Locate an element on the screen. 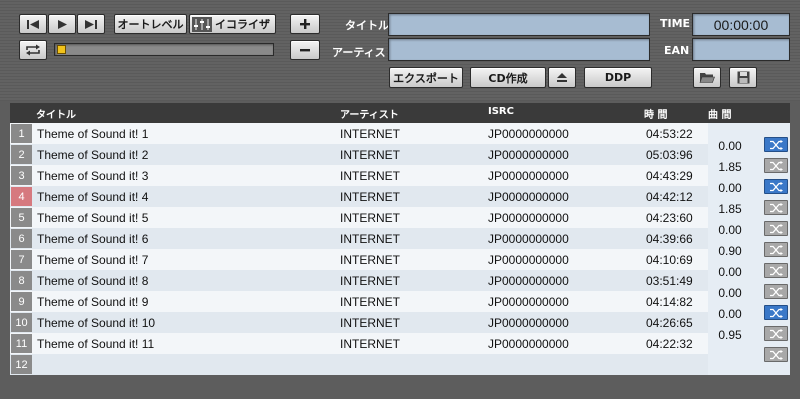 The height and width of the screenshot is (399, 800). footer-strip is located at coordinates (400, 387).